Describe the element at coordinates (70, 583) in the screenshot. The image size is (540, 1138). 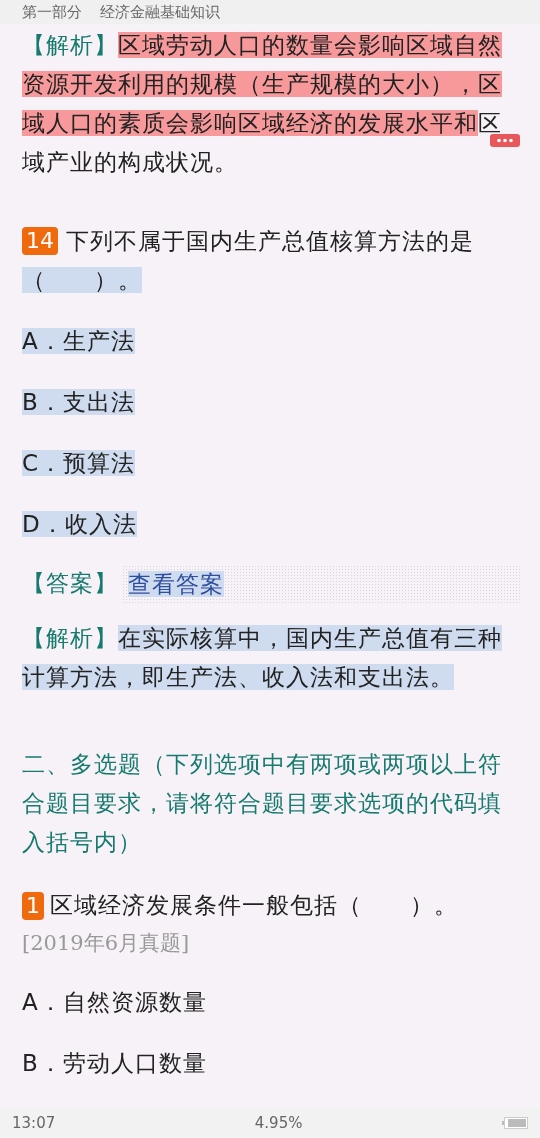
I see `answer-label: 【答案】` at that location.